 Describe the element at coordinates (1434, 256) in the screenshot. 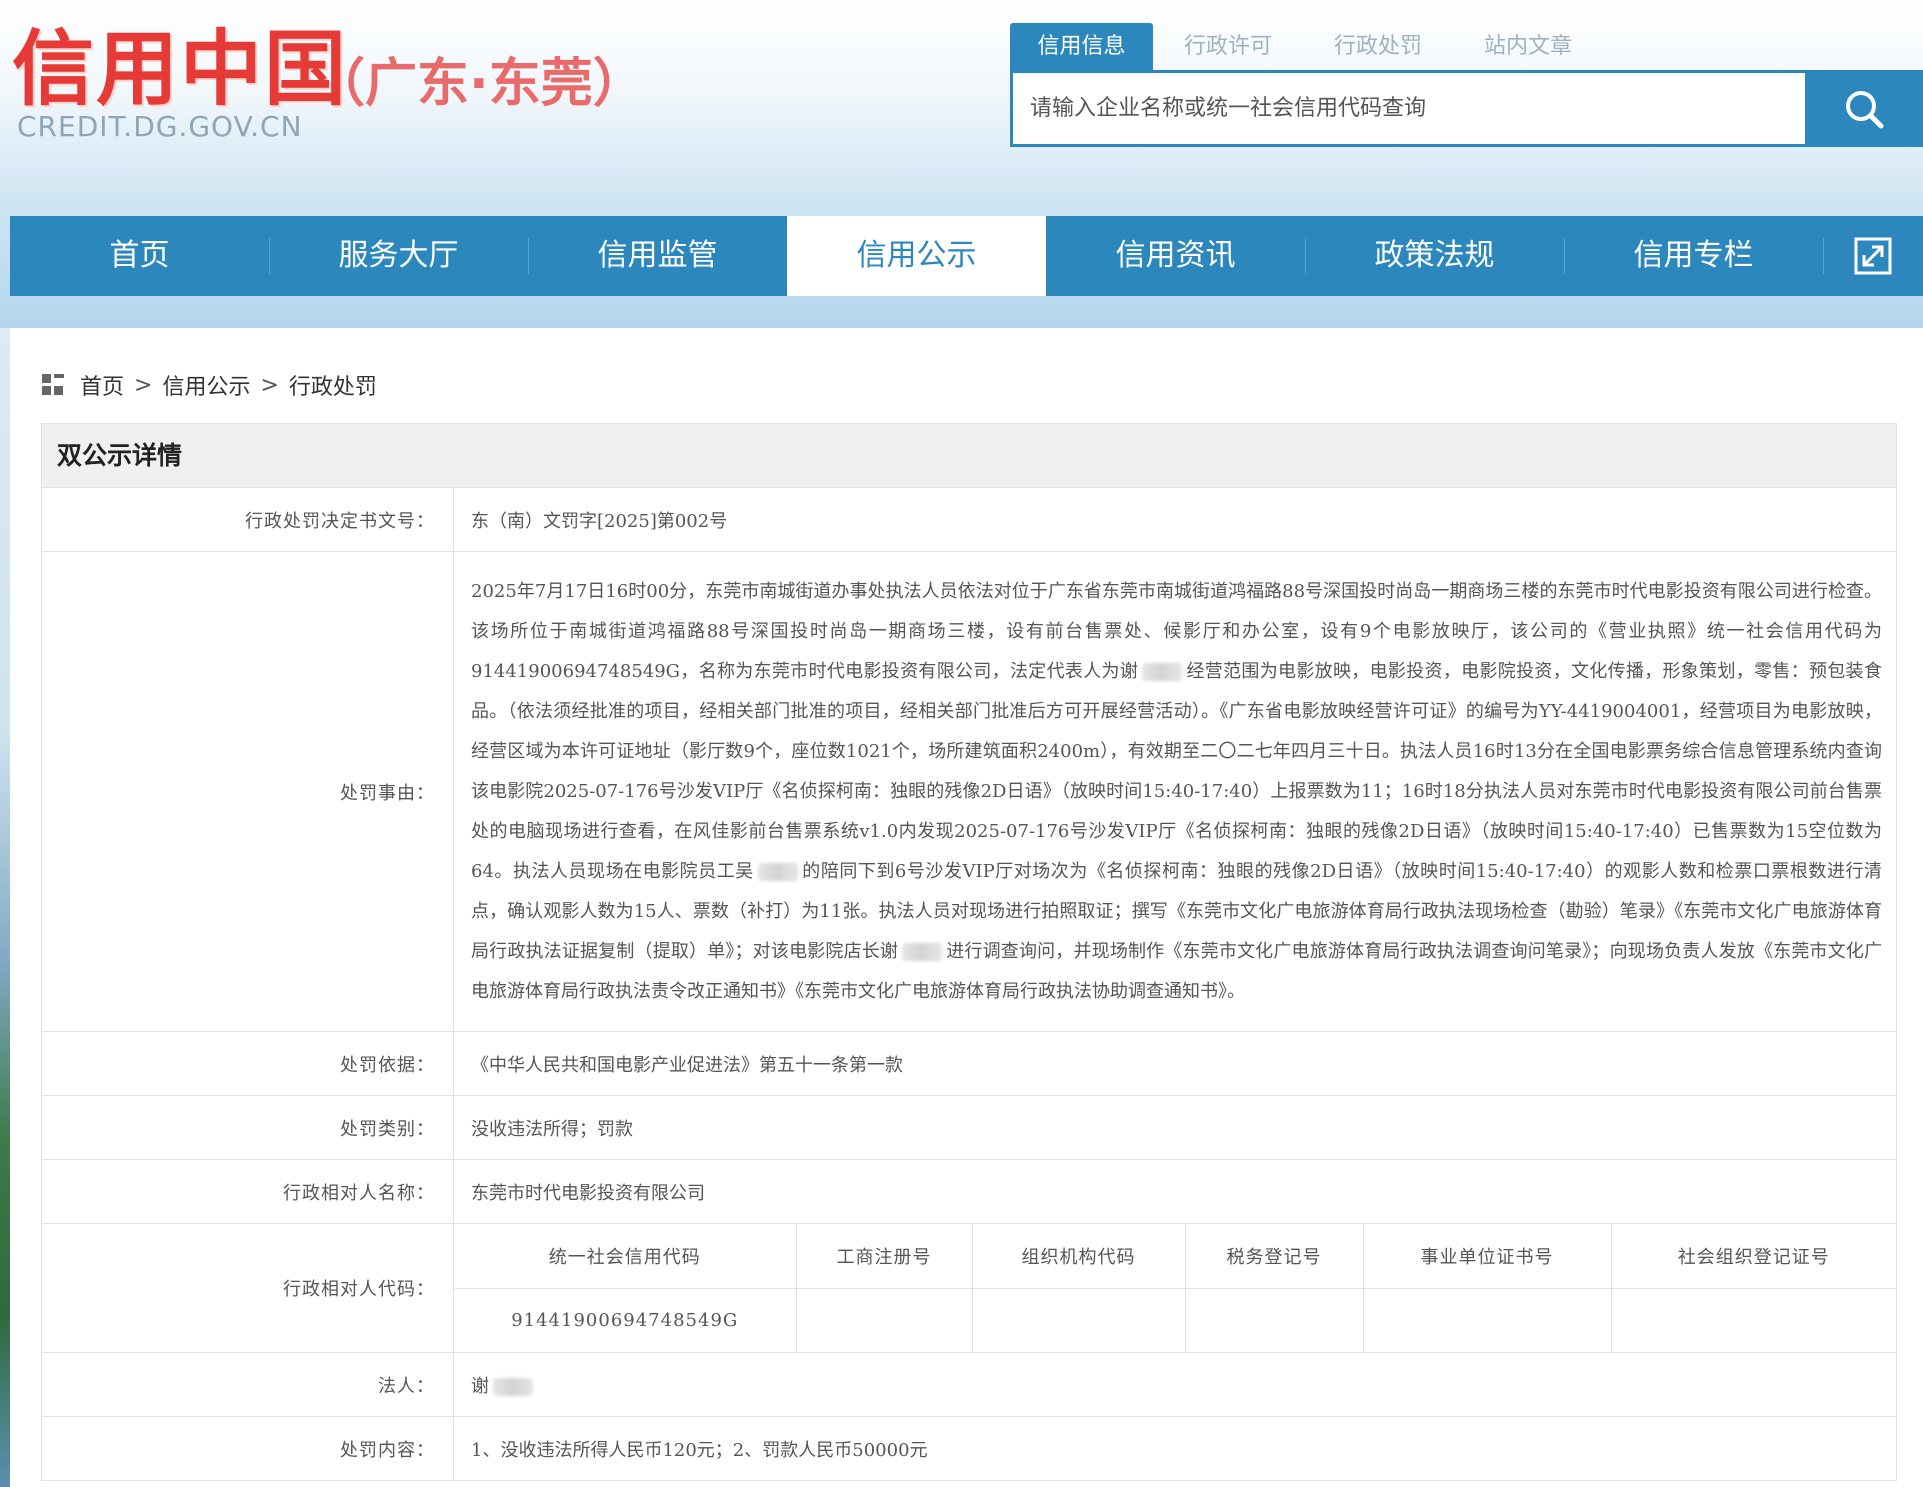

I see `nav-policy-law: 政策法规` at that location.